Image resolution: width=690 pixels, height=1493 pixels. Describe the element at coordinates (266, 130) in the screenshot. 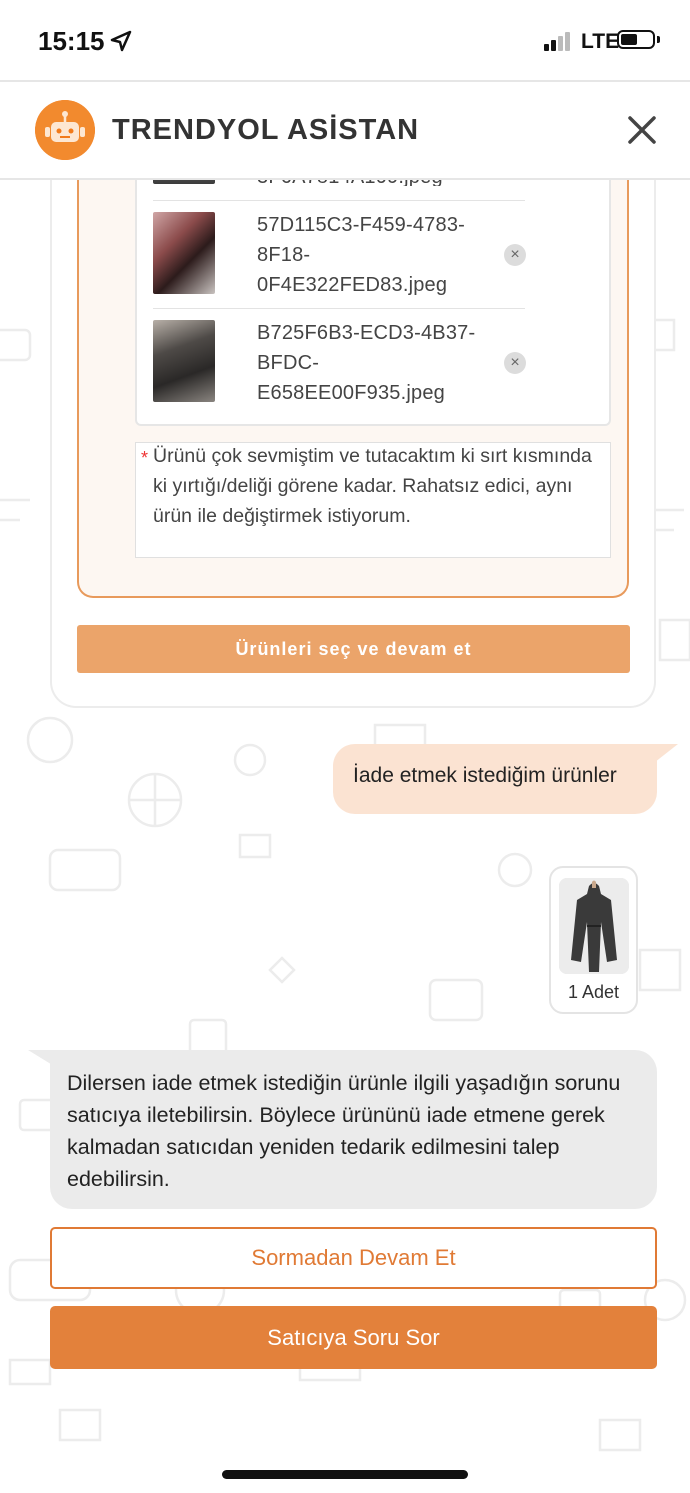

I see `header-title: TRENDYOL ASİSTAN` at that location.